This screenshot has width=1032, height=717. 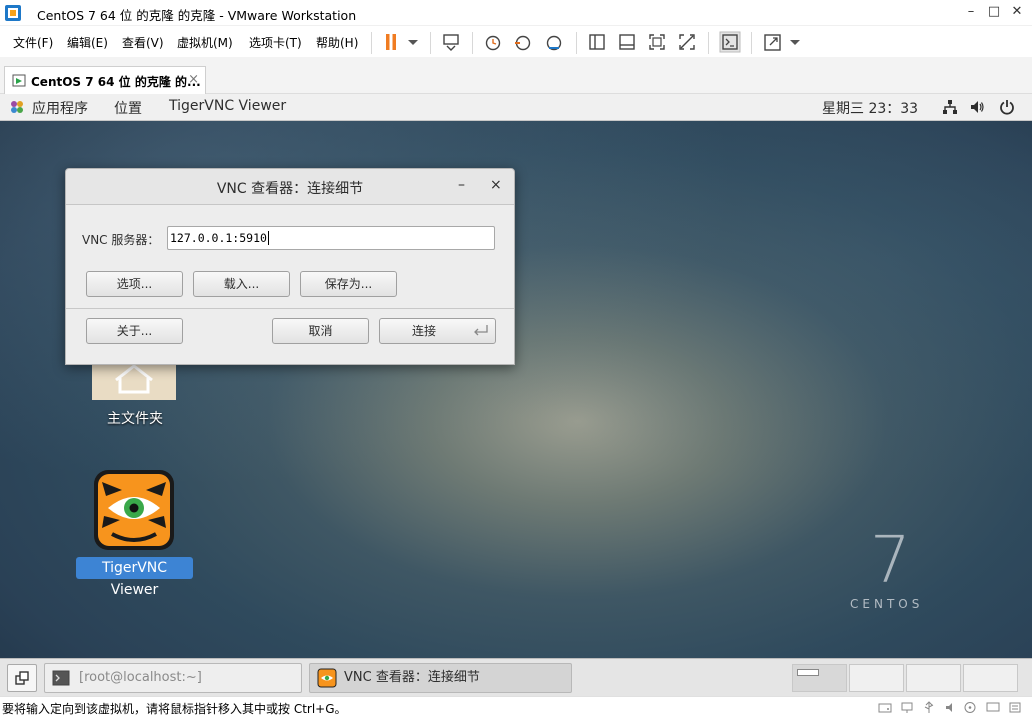 What do you see at coordinates (13, 13) in the screenshot?
I see `vmware-app-icon` at bounding box center [13, 13].